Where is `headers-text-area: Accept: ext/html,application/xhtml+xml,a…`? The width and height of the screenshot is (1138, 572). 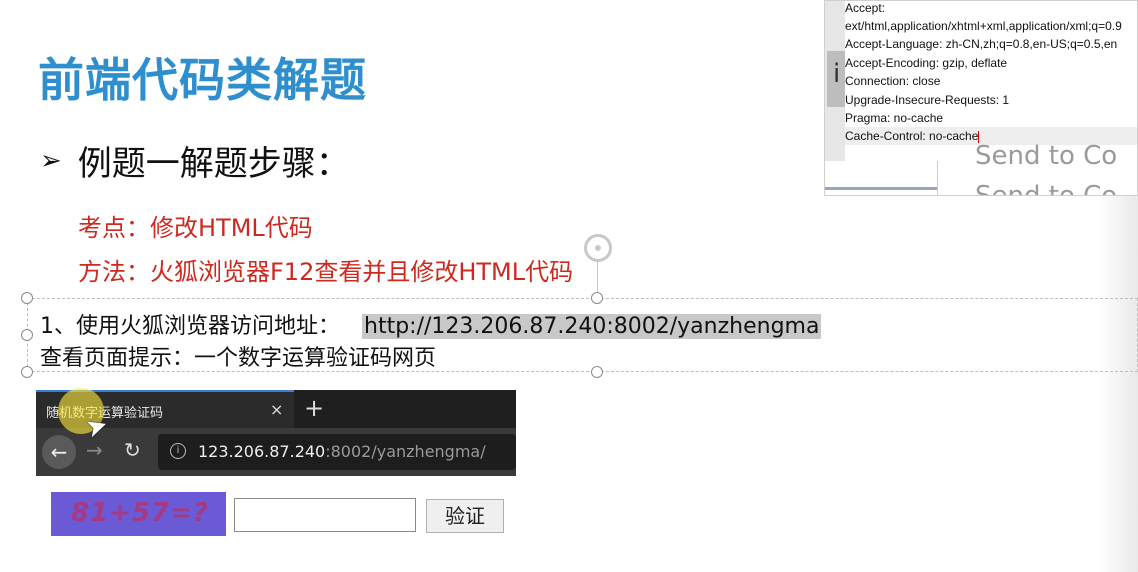 headers-text-area: Accept: ext/html,application/xhtml+xml,a… is located at coordinates (991, 81).